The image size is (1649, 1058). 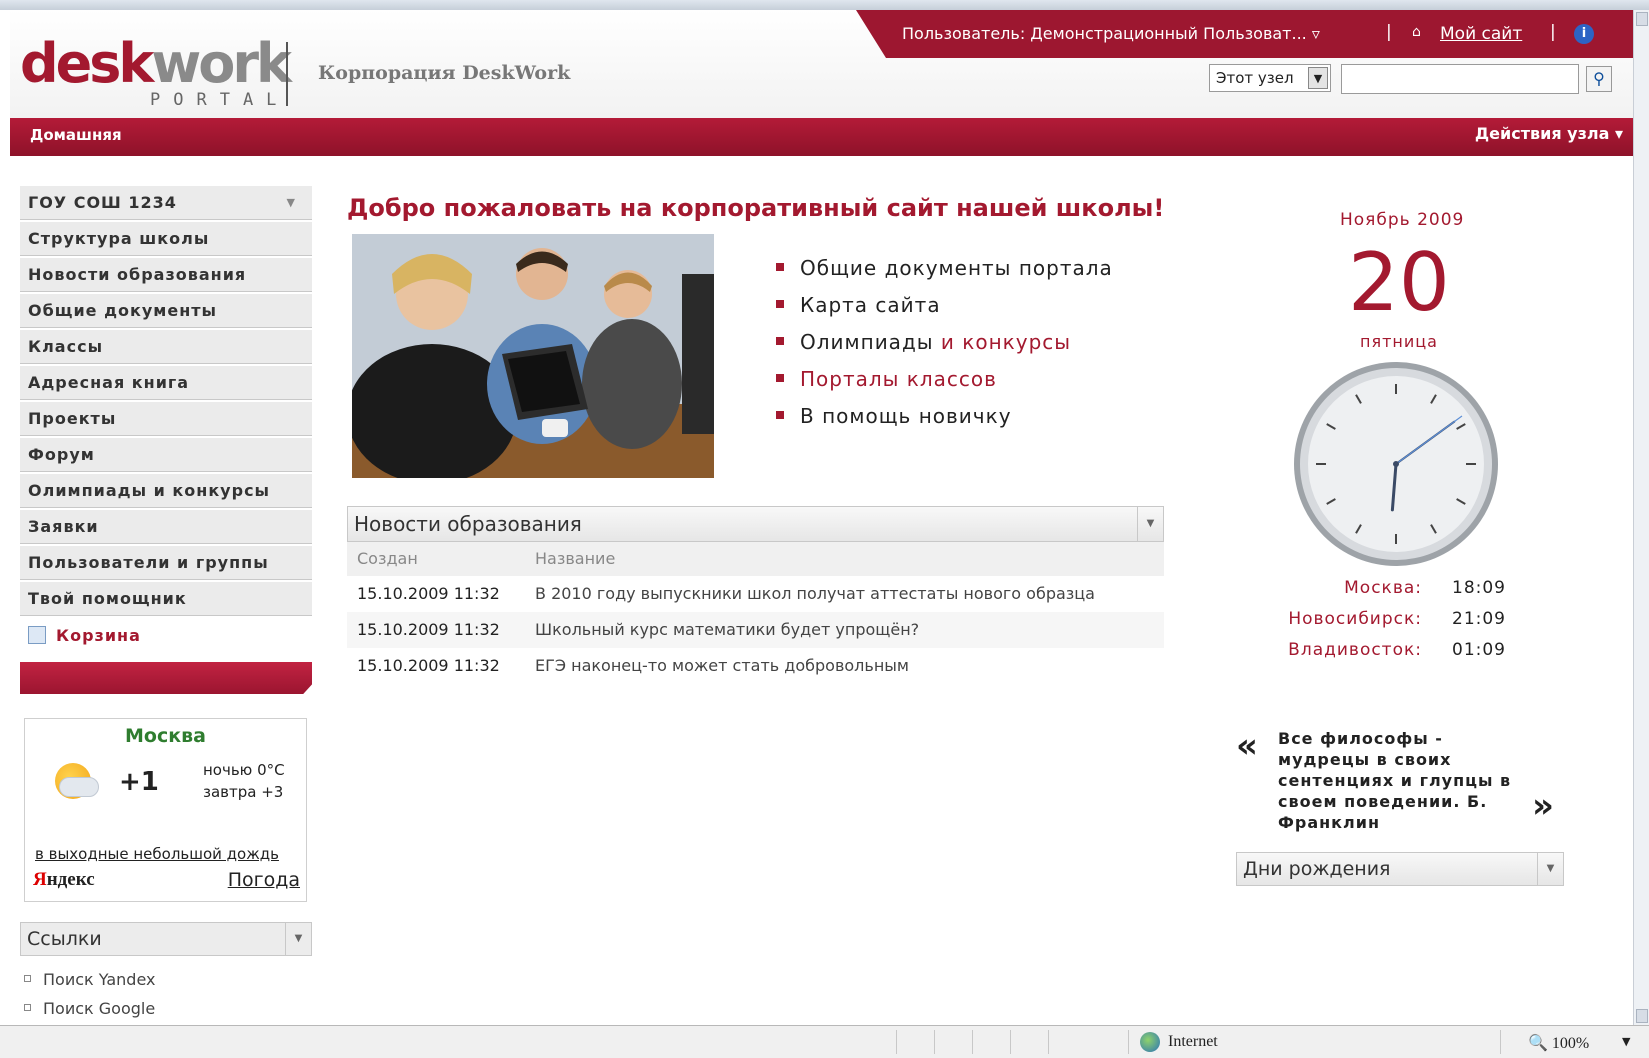 What do you see at coordinates (755, 524) in the screenshot?
I see `news-header: Новости образования ▼` at bounding box center [755, 524].